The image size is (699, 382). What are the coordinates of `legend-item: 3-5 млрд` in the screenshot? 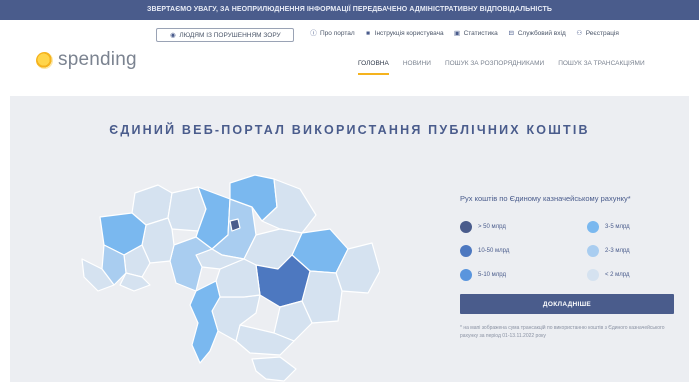 It's located at (608, 227).